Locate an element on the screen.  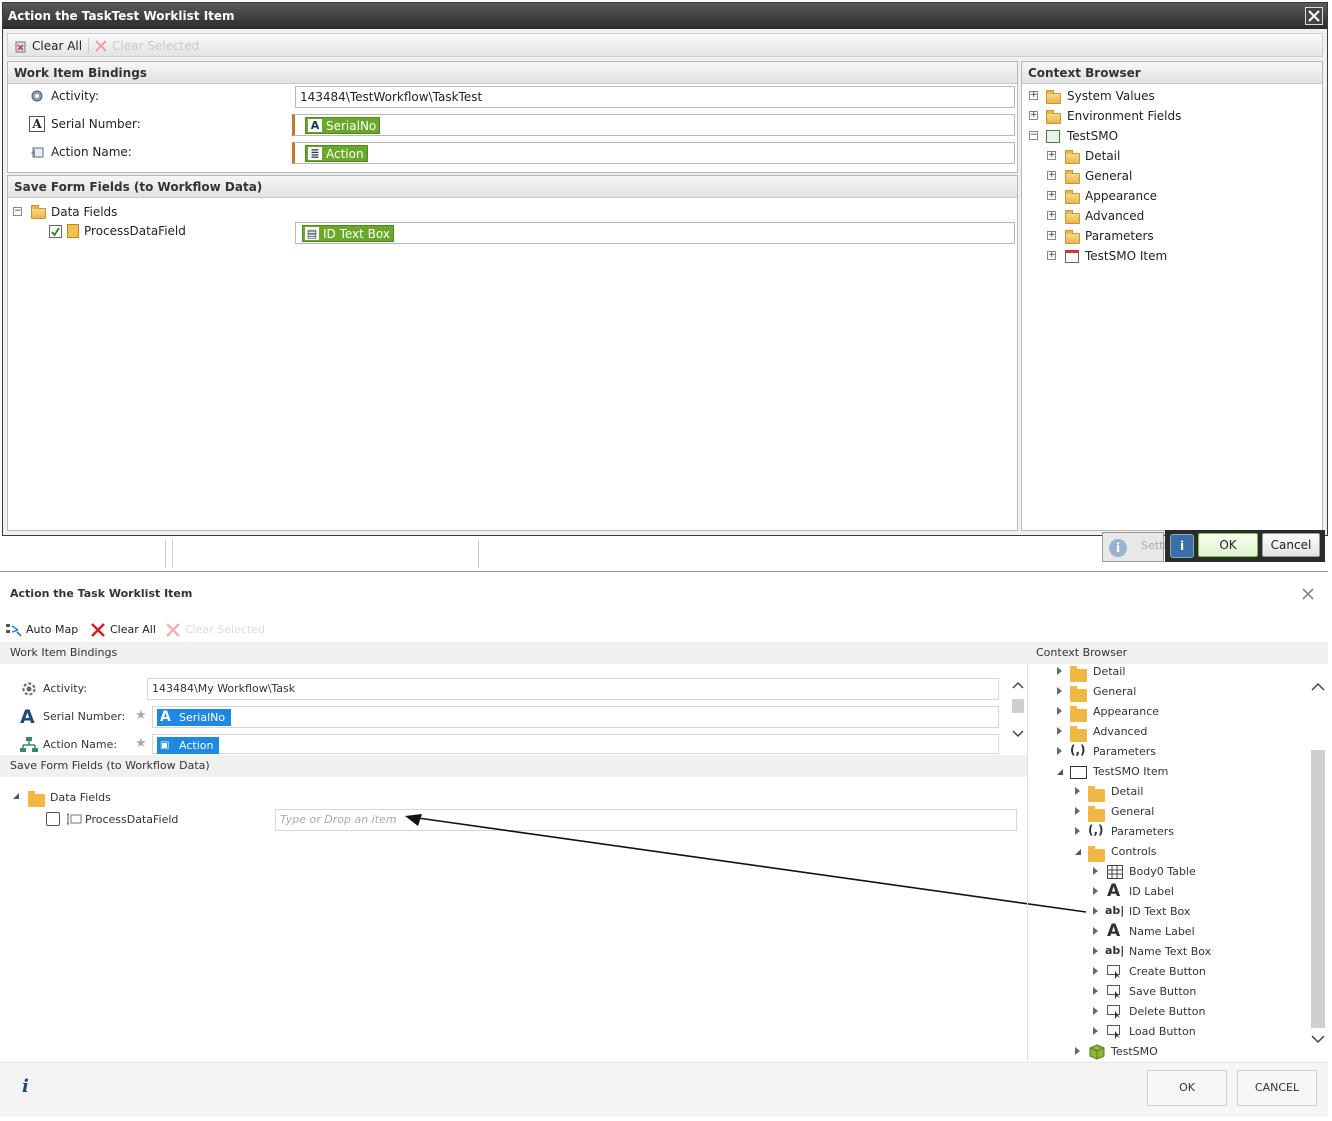
tree-item-name-text-box: Name Text Box is located at coordinates (1170, 952).